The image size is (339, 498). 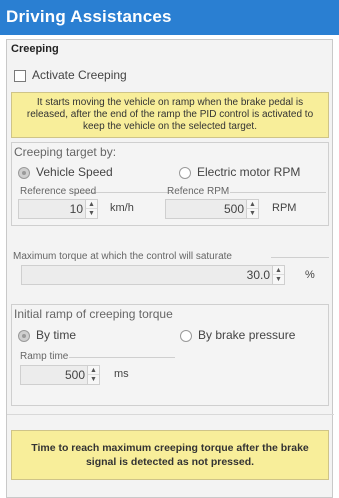 What do you see at coordinates (79, 75) in the screenshot?
I see `activate-creeping-label: Activate Creeping` at bounding box center [79, 75].